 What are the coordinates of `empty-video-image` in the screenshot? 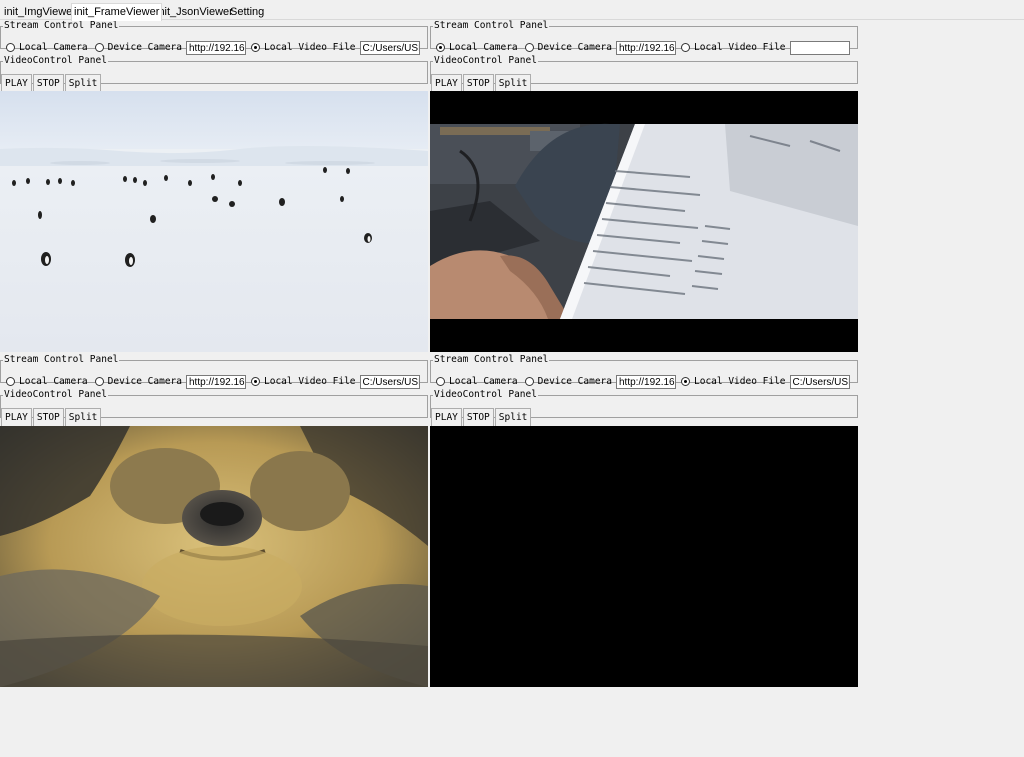 It's located at (644, 556).